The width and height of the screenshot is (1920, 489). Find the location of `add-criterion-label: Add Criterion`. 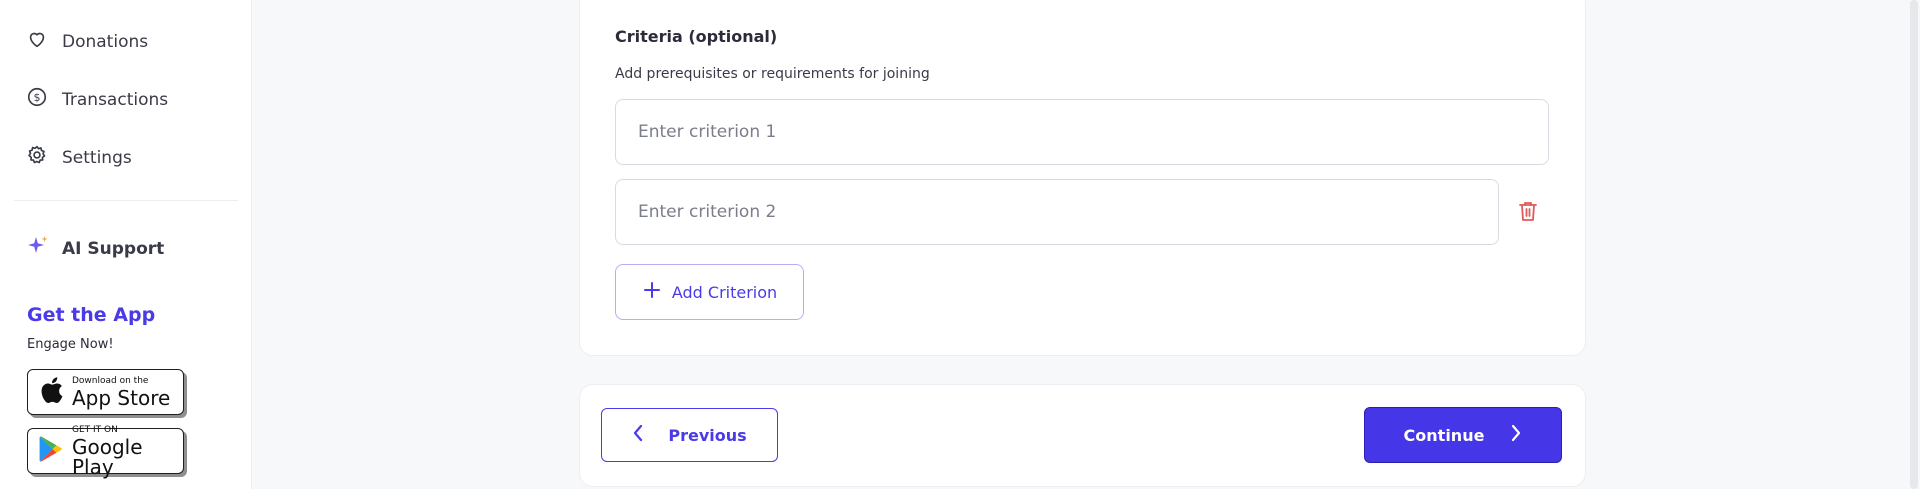

add-criterion-label: Add Criterion is located at coordinates (724, 292).